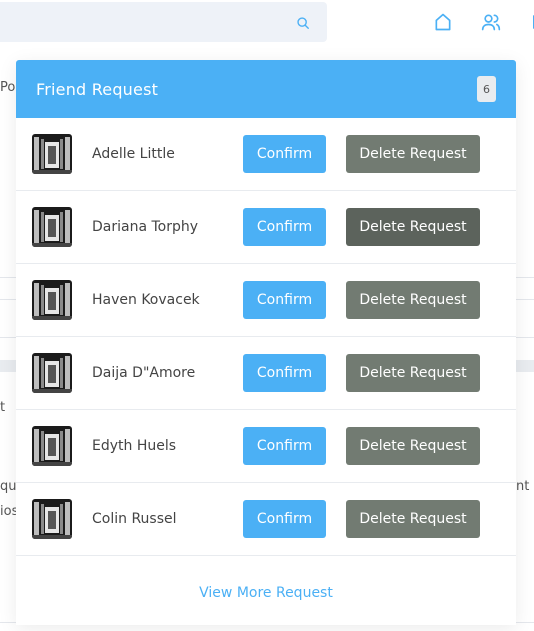 The height and width of the screenshot is (631, 534). Describe the element at coordinates (140, 22) in the screenshot. I see `search-input` at that location.